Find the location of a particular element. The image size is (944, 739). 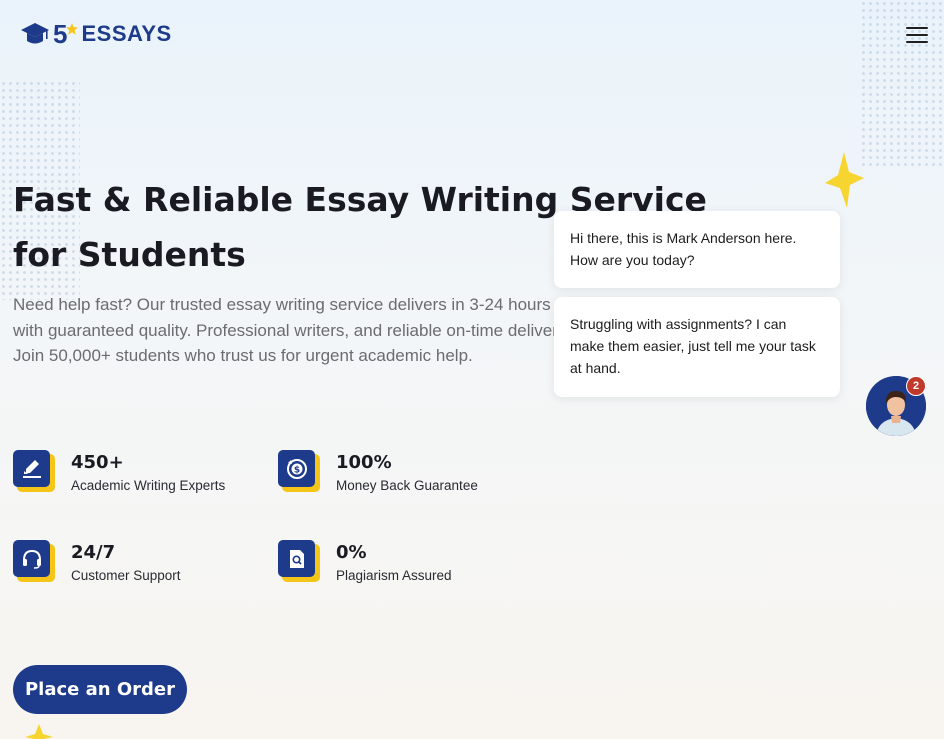

writing-hand-icon is located at coordinates (31, 468).